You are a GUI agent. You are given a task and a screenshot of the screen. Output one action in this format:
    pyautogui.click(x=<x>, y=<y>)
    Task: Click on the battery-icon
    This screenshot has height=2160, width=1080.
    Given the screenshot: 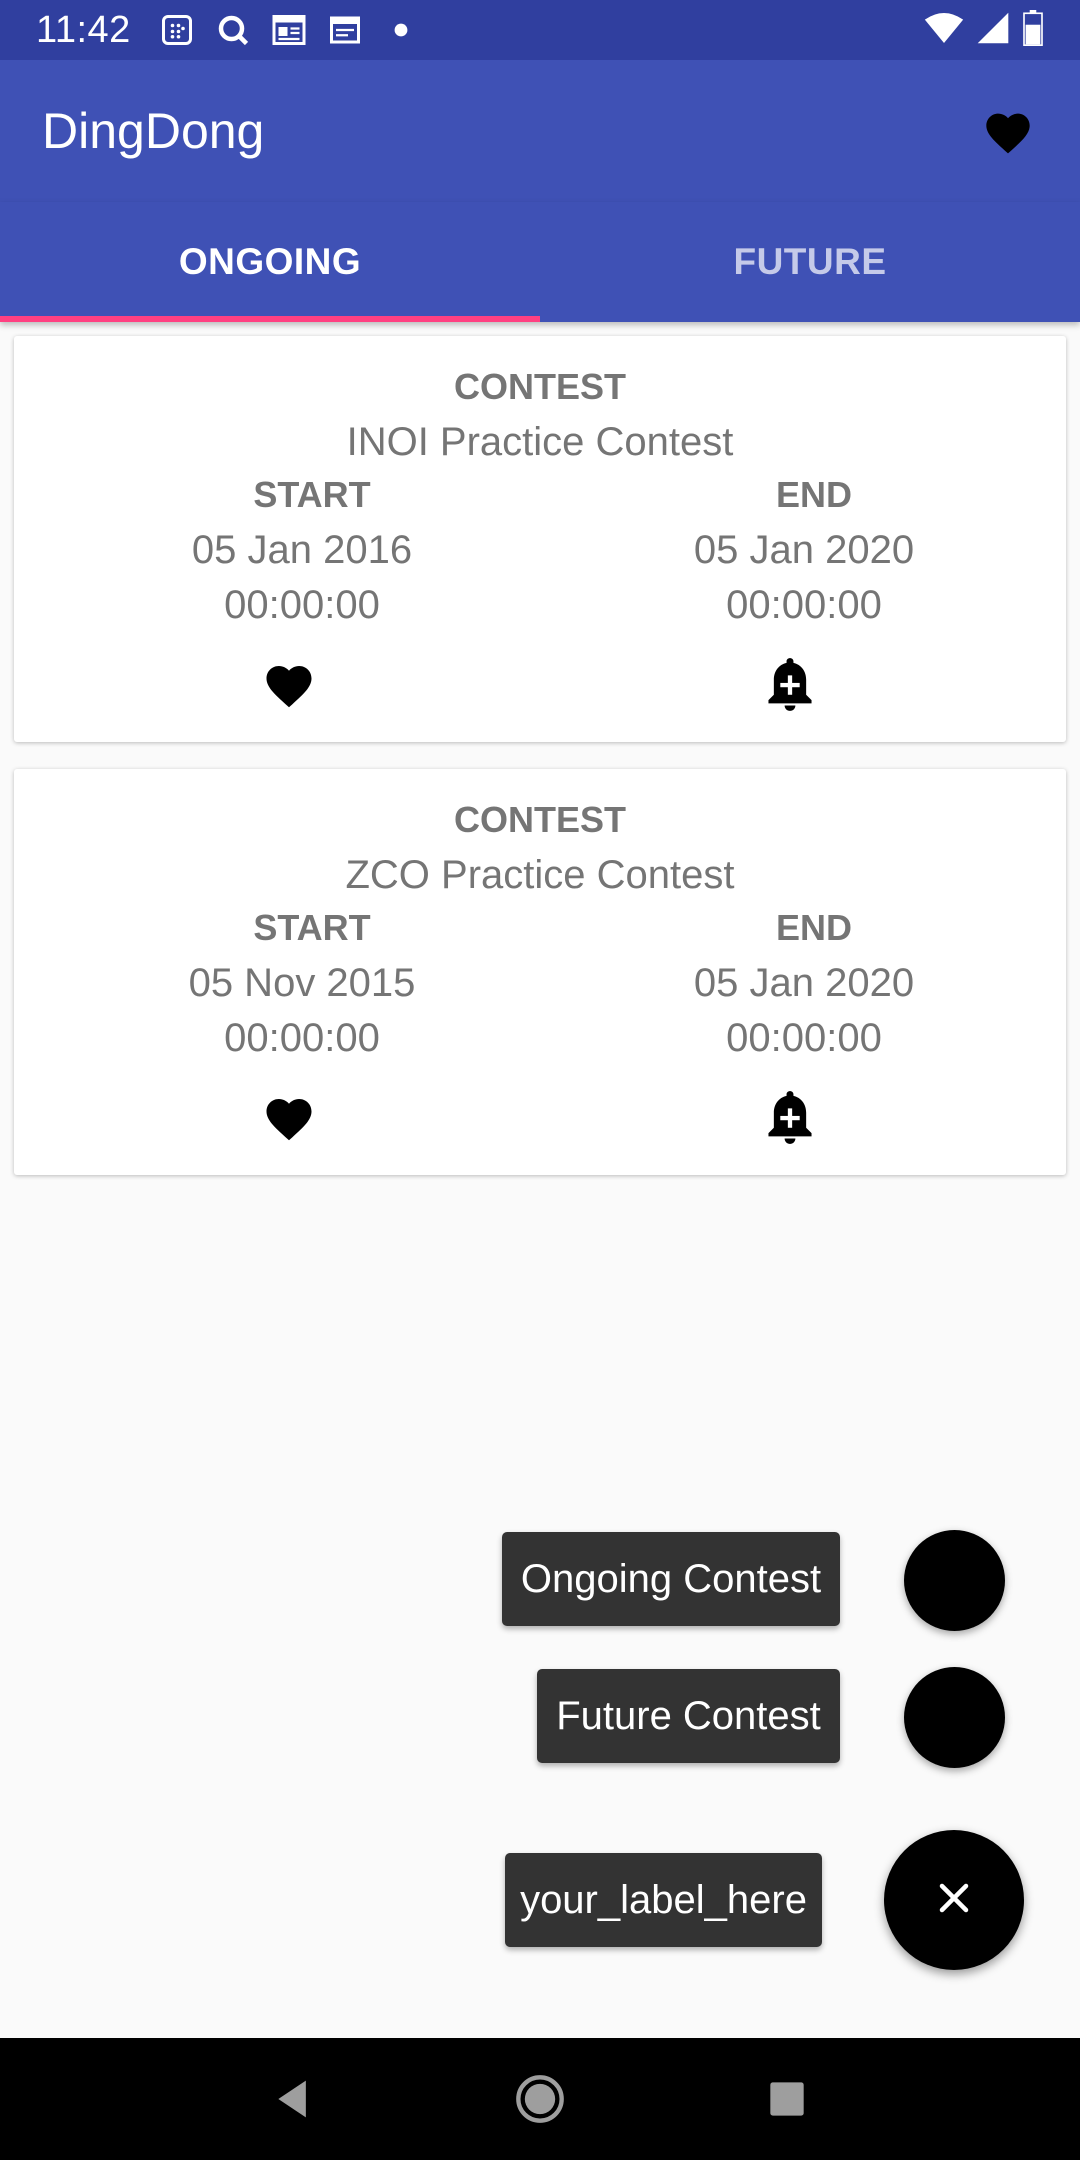 What is the action you would take?
    pyautogui.click(x=1033, y=30)
    